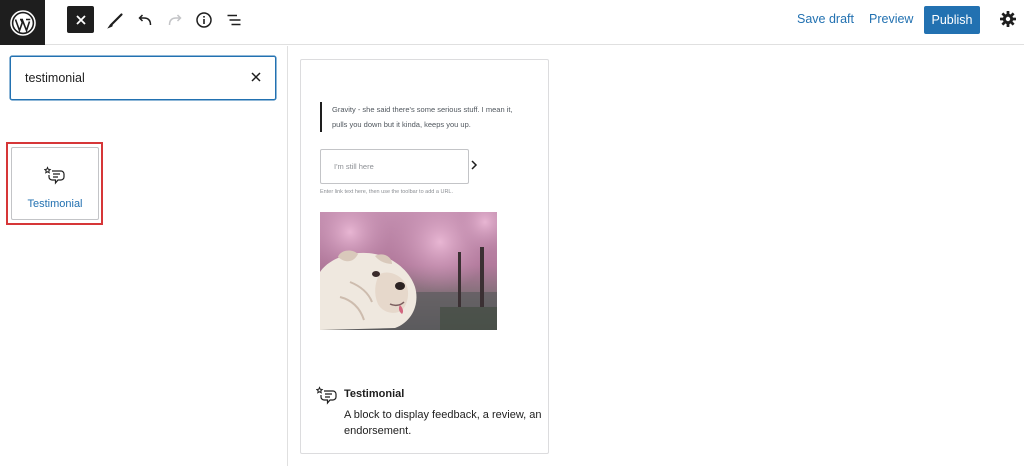 Image resolution: width=1024 pixels, height=466 pixels. I want to click on preview-link-field: I'm still here, so click(394, 166).